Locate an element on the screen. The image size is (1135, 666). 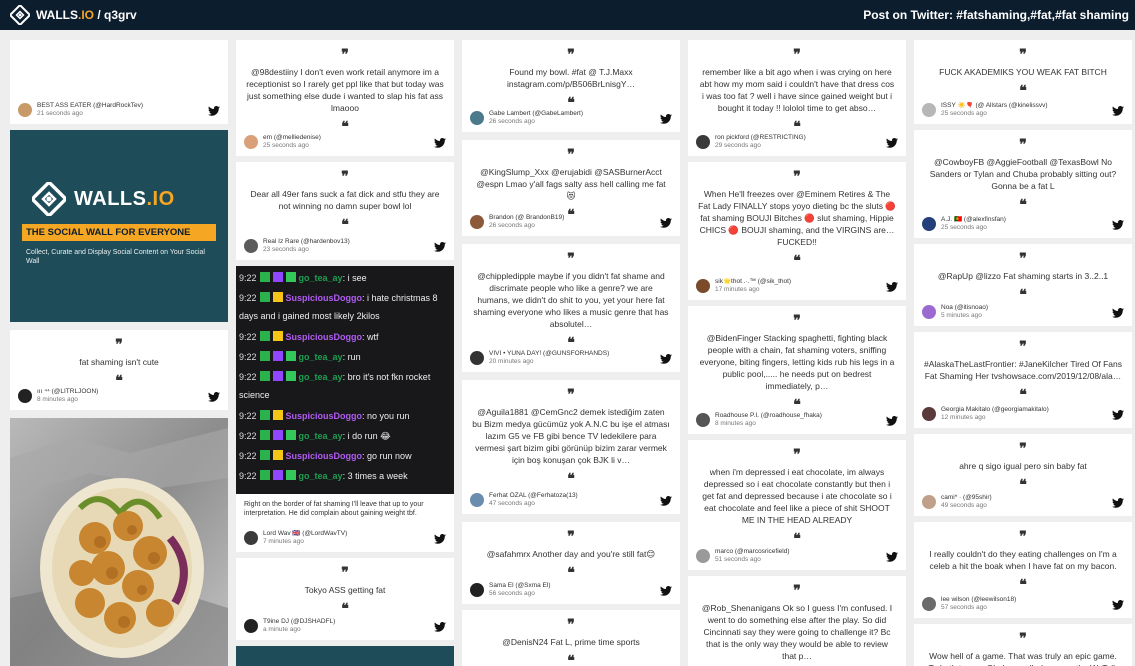
author-name: Gabe Lambert (@GabeLambert) is located at coordinates (536, 113).